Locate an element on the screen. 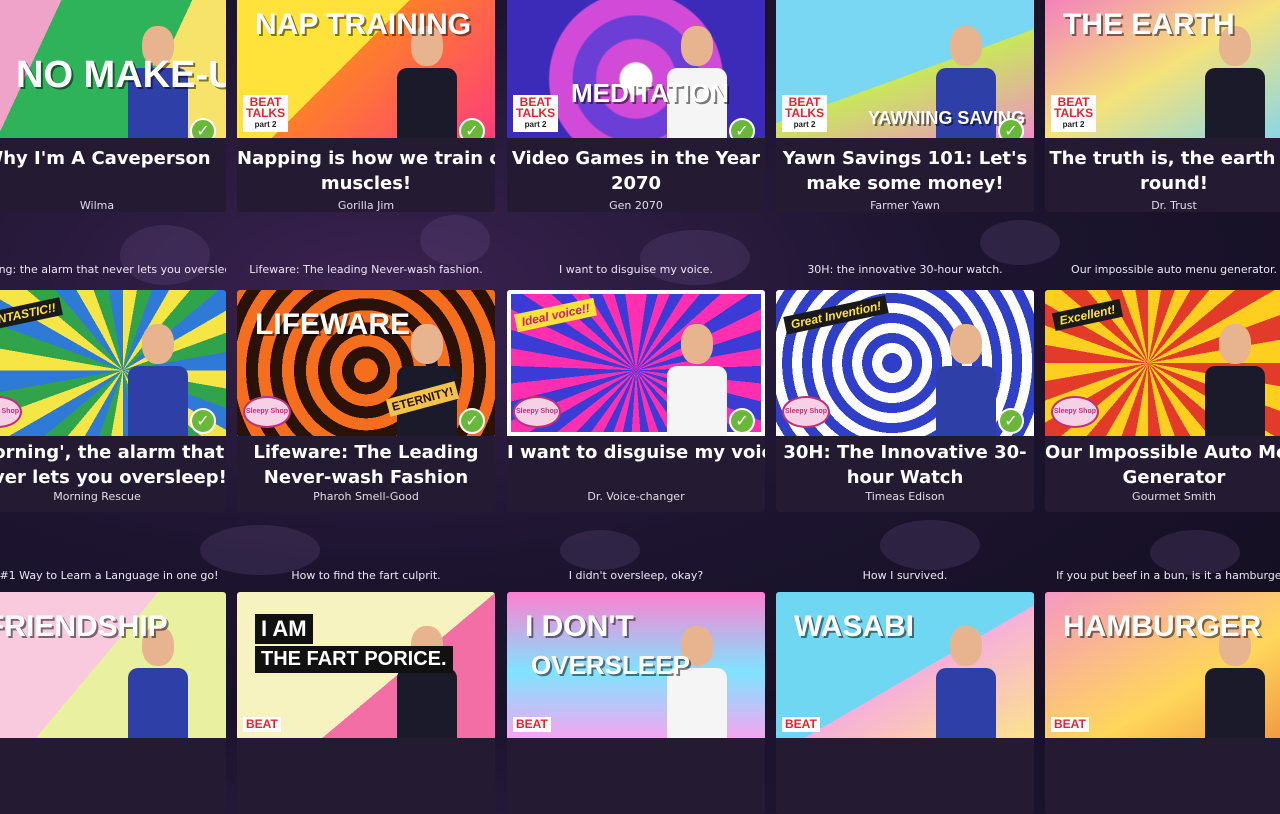 This screenshot has width=1280, height=814. video-title: I want to disguise my voice. is located at coordinates (636, 452).